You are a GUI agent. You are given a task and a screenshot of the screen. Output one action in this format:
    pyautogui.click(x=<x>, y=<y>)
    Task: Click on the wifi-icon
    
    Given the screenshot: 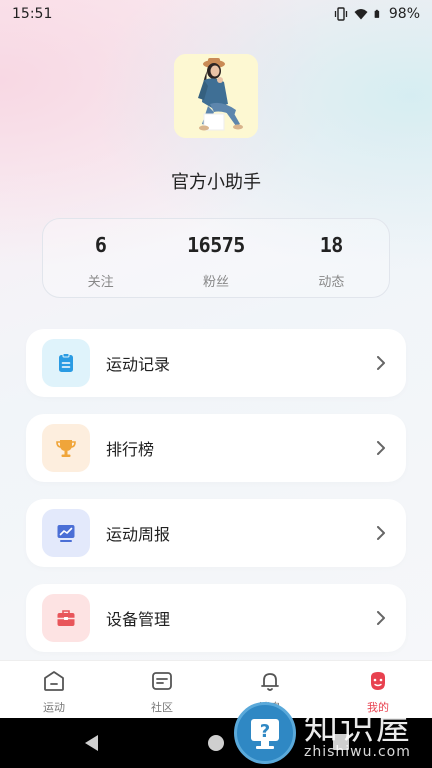 What is the action you would take?
    pyautogui.click(x=361, y=14)
    